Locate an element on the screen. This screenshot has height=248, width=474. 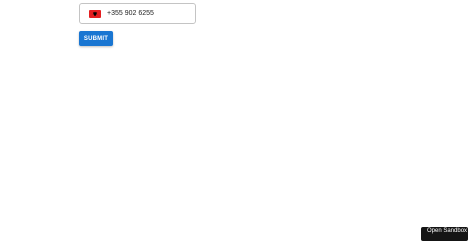
phone-field is located at coordinates (137, 13).